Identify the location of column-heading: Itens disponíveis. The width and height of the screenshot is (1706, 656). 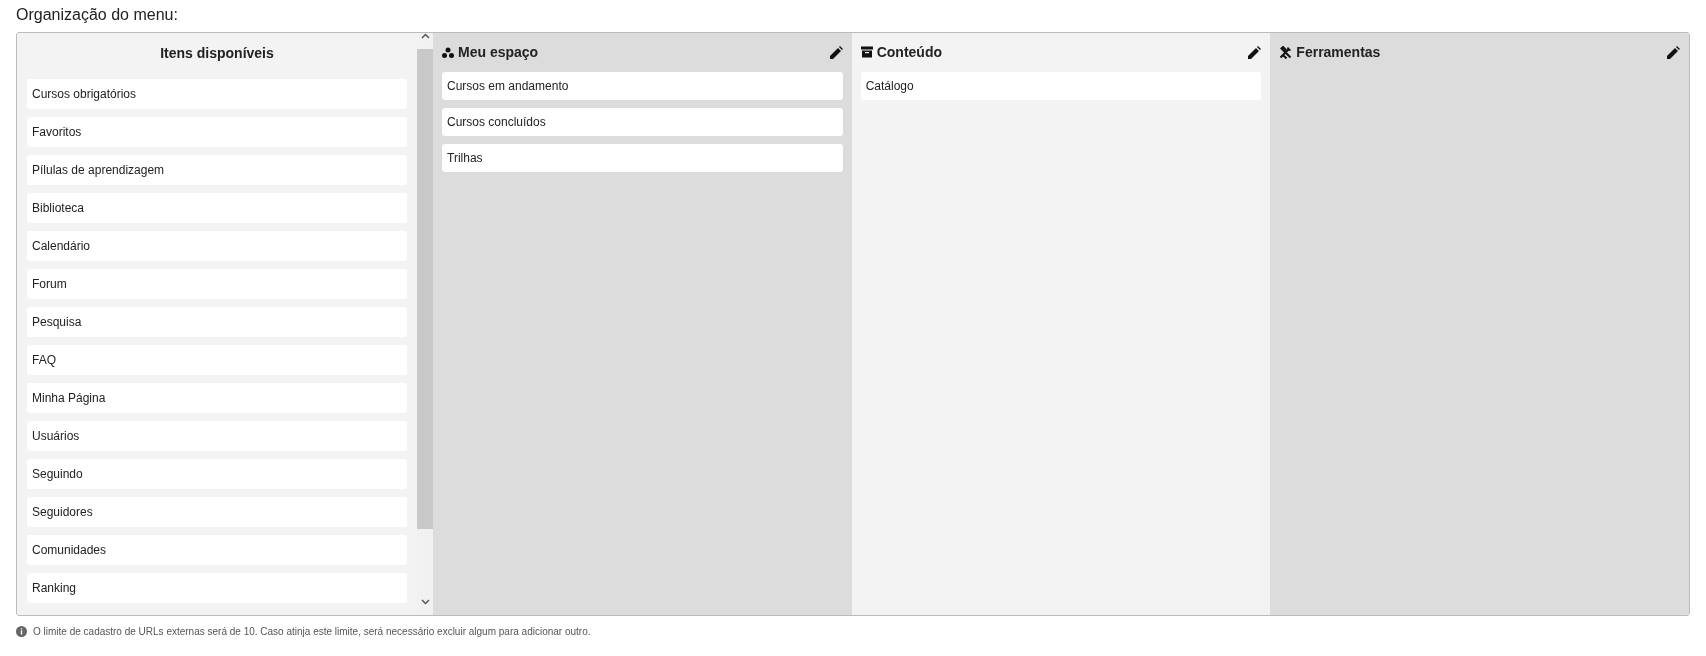
(217, 53).